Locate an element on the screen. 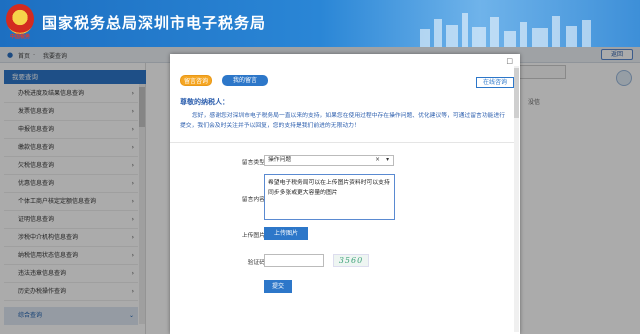 The image size is (640, 334). city-skyline-decoration is located at coordinates (510, 27).